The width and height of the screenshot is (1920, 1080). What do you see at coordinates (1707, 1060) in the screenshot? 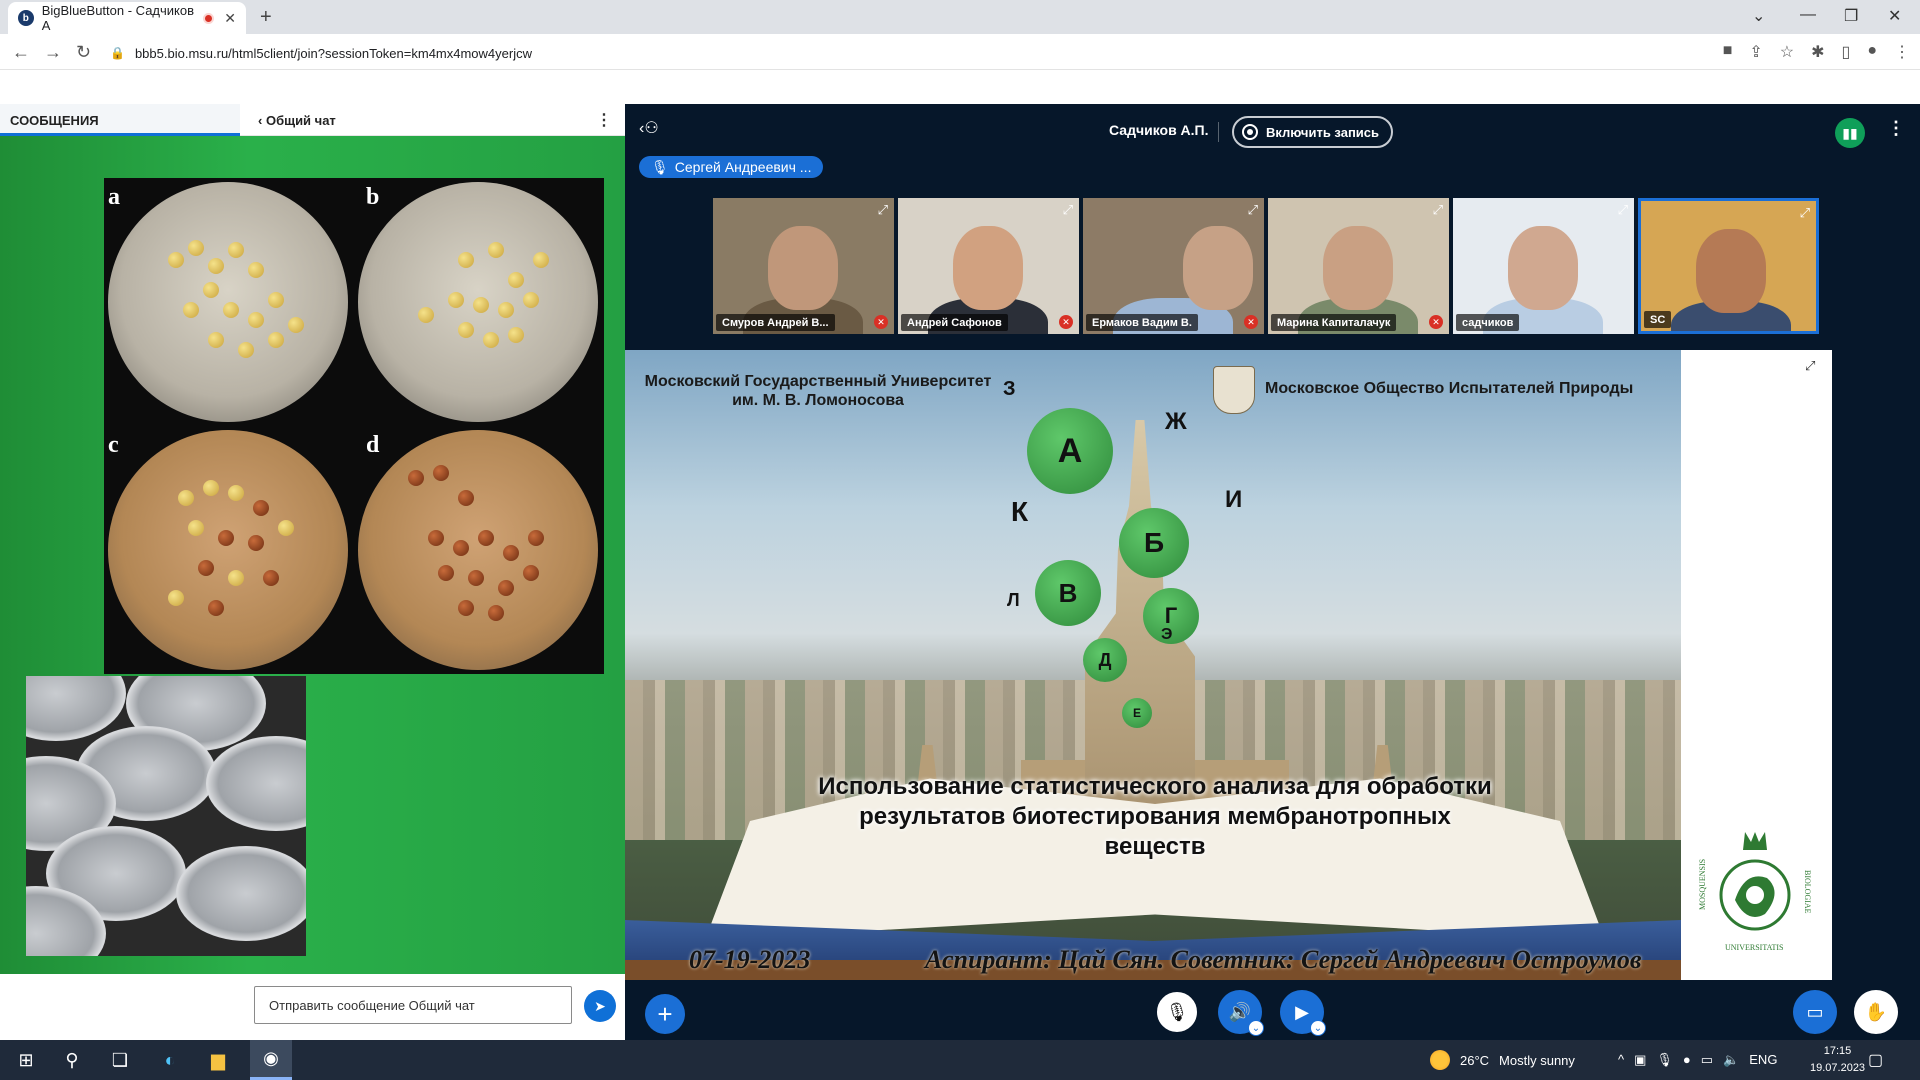
I see `network-icon: ▭` at bounding box center [1707, 1060].